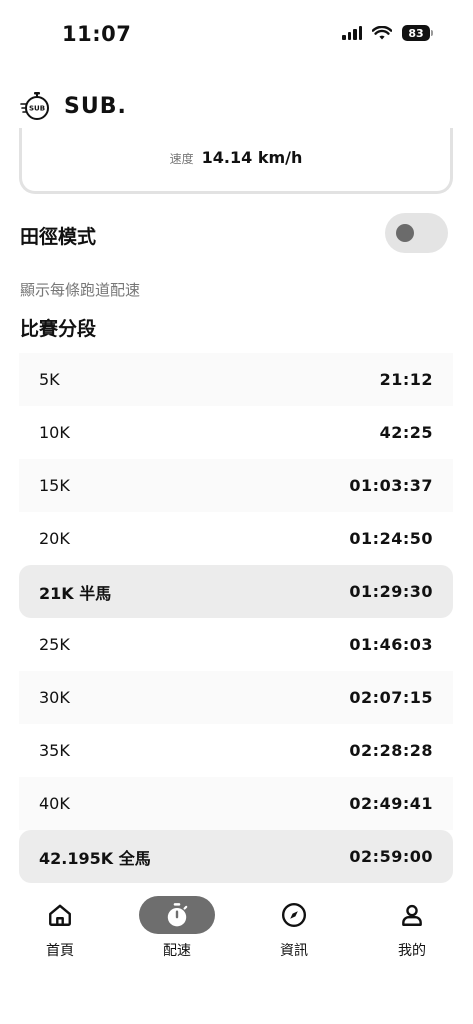 The image size is (473, 1024). Describe the element at coordinates (391, 538) in the screenshot. I see `split-time: 01:24:50` at that location.